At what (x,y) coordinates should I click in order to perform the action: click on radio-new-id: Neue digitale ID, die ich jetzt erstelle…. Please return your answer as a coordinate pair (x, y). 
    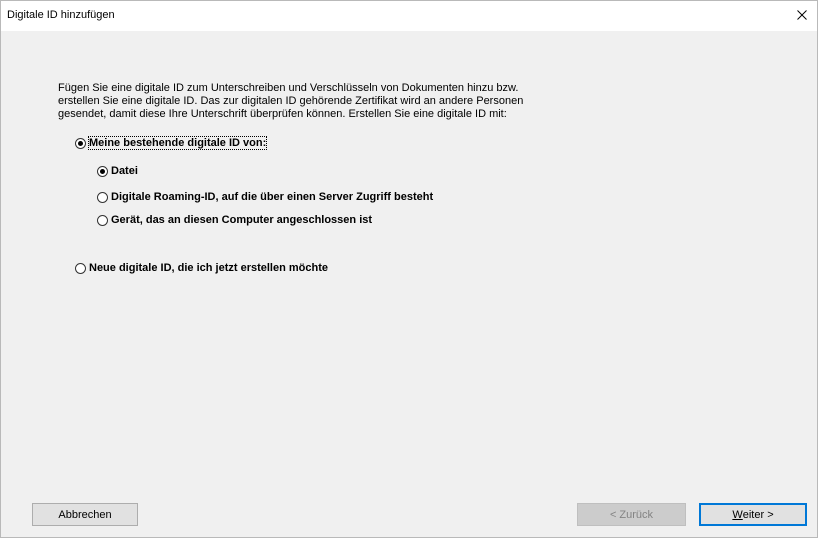
    Looking at the image, I should click on (201, 268).